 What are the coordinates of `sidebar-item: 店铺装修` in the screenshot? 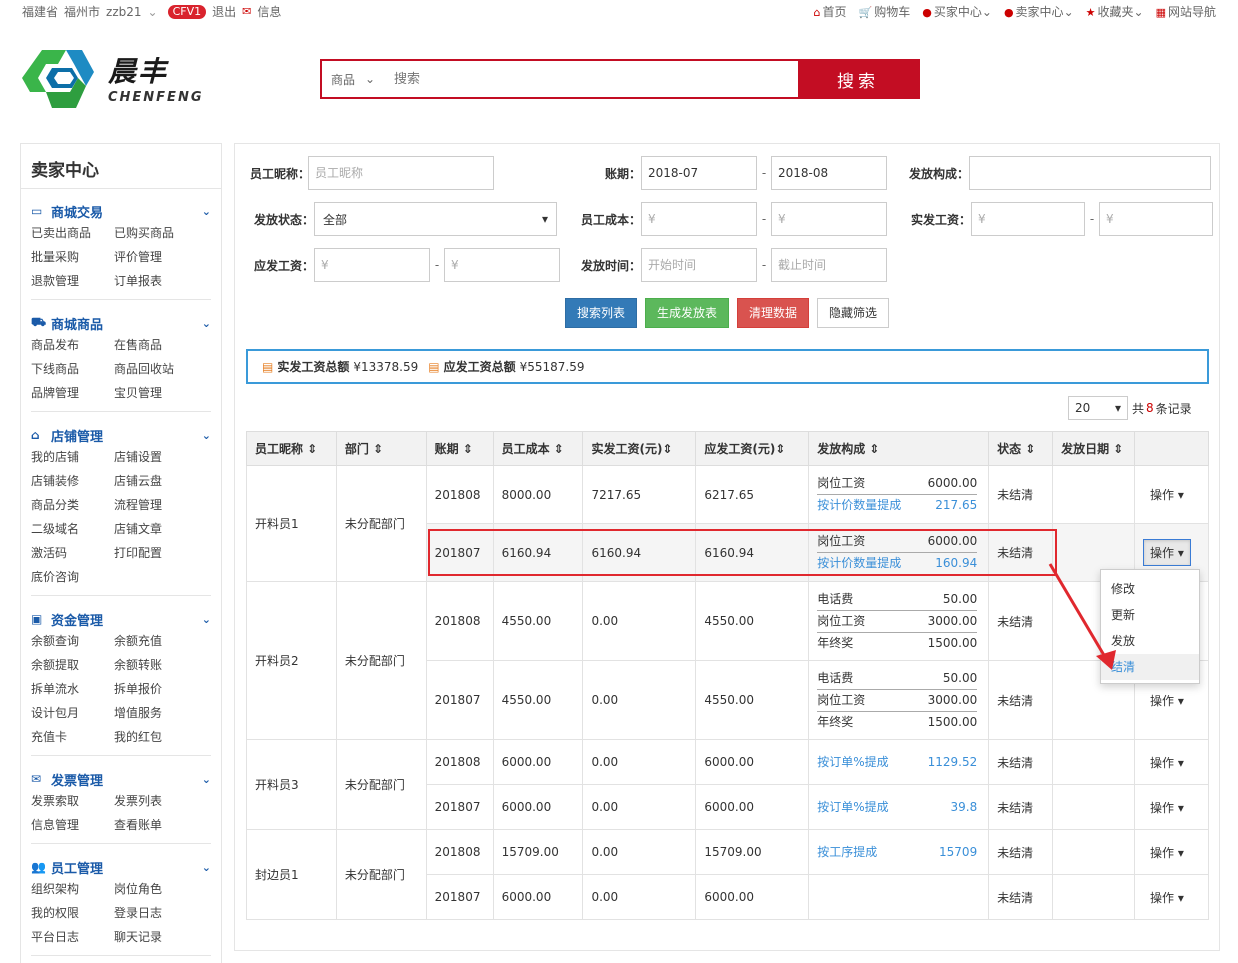 It's located at (72, 481).